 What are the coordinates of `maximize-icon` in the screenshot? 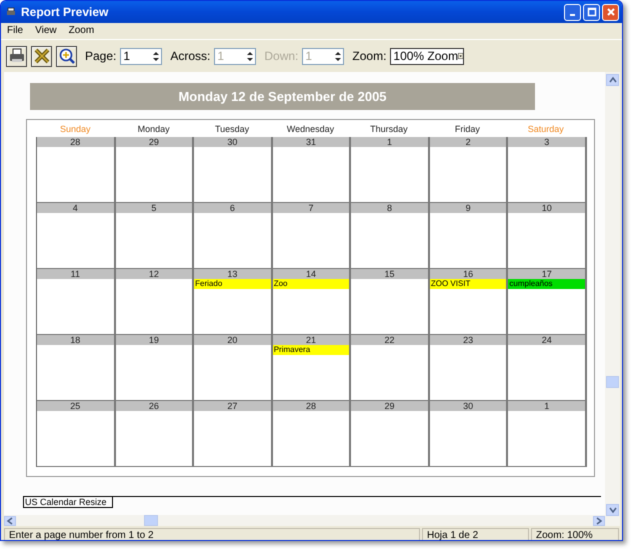 It's located at (591, 12).